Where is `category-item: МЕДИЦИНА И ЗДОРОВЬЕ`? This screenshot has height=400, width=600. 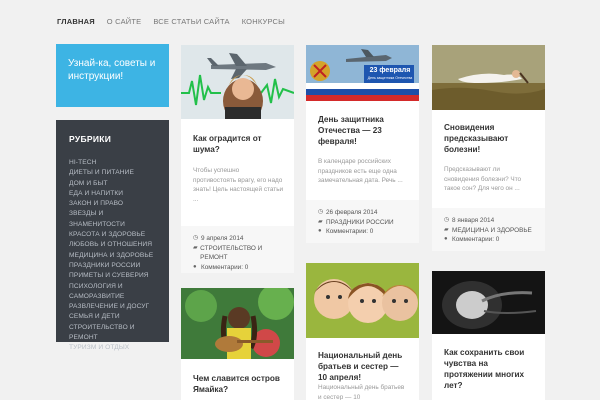 category-item: МЕДИЦИНА И ЗДОРОВЬЕ is located at coordinates (112, 256).